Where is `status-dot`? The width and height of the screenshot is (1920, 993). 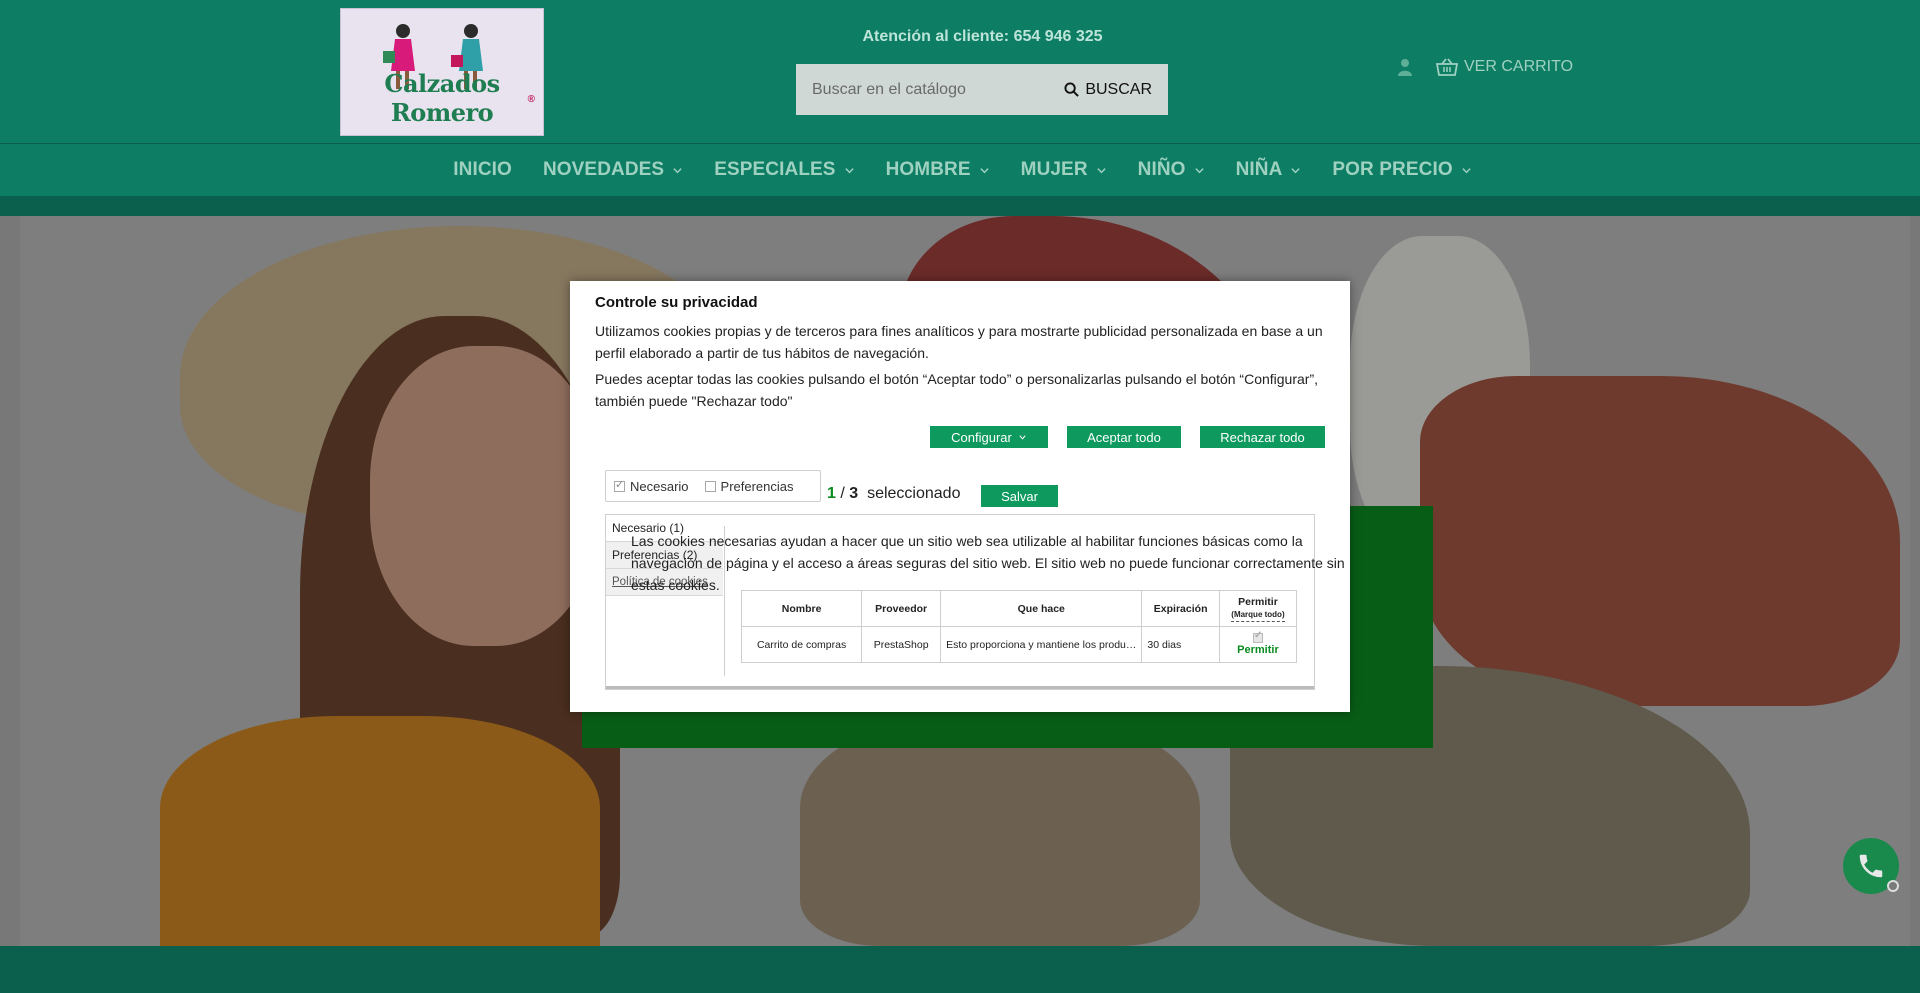
status-dot is located at coordinates (1893, 886).